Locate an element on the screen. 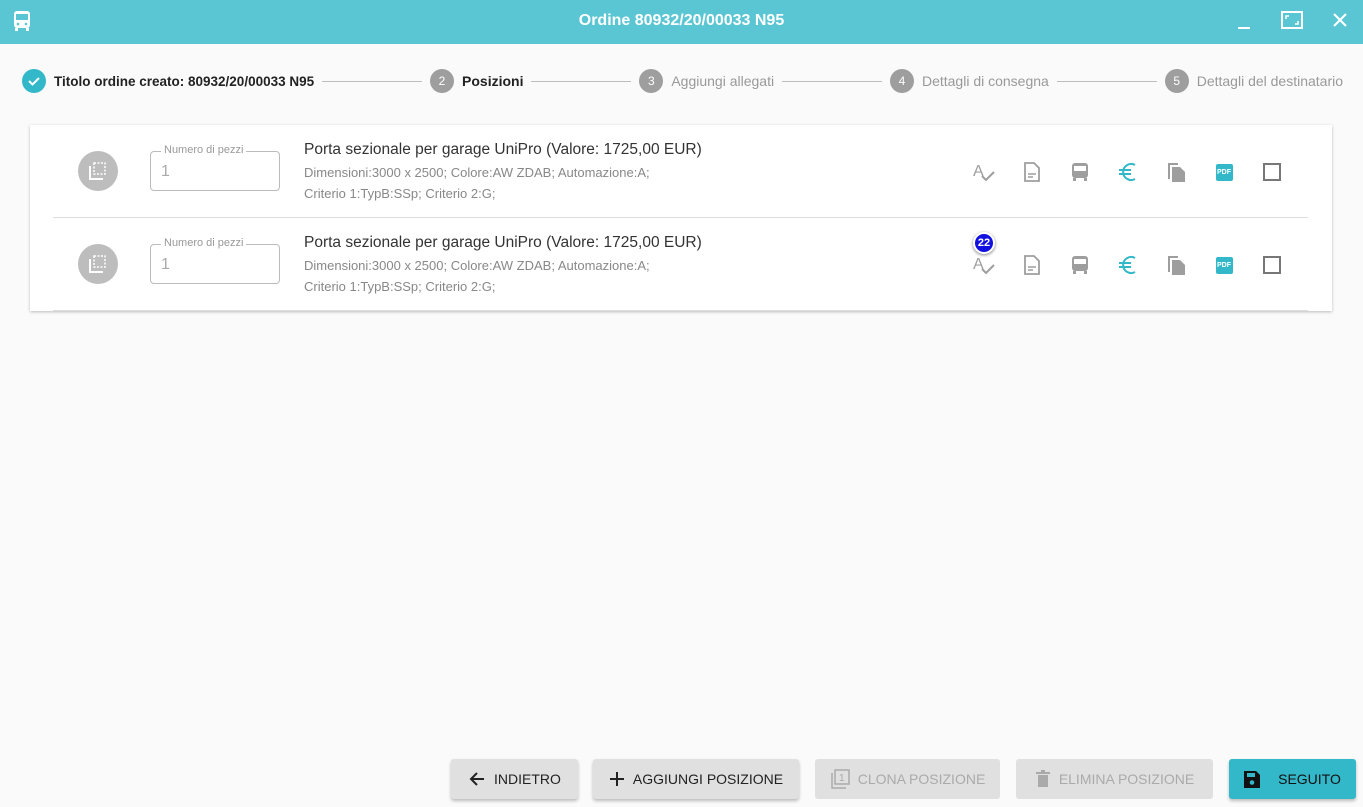 The image size is (1363, 807). next-label: SEGUITO is located at coordinates (1309, 779).